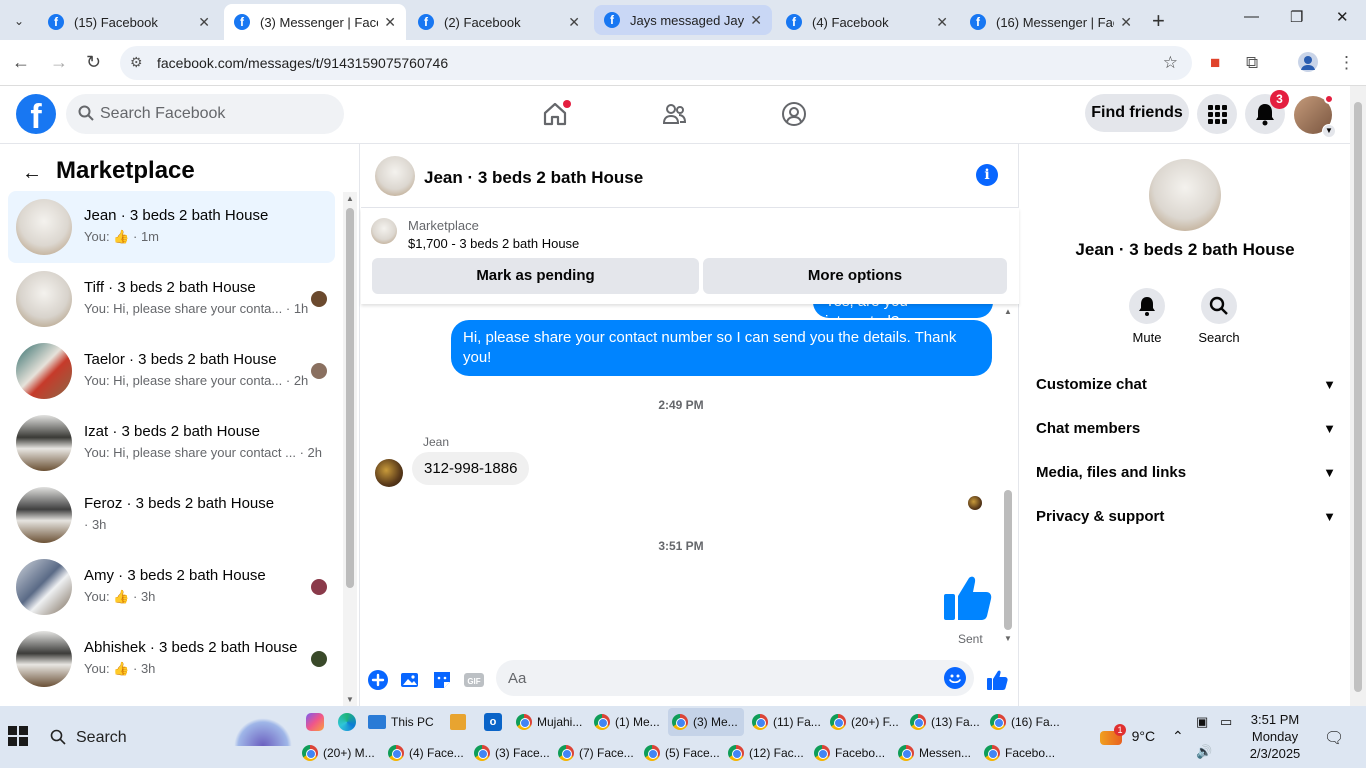 The height and width of the screenshot is (768, 1366). Describe the element at coordinates (1296, 17) in the screenshot. I see `restore-icon: ❐` at that location.